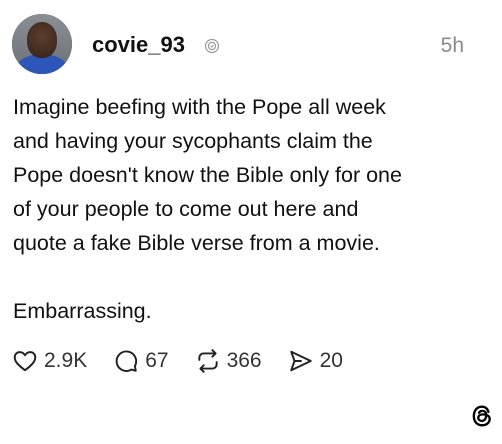 The image size is (502, 444). What do you see at coordinates (42, 40) in the screenshot?
I see `avatar-head` at bounding box center [42, 40].